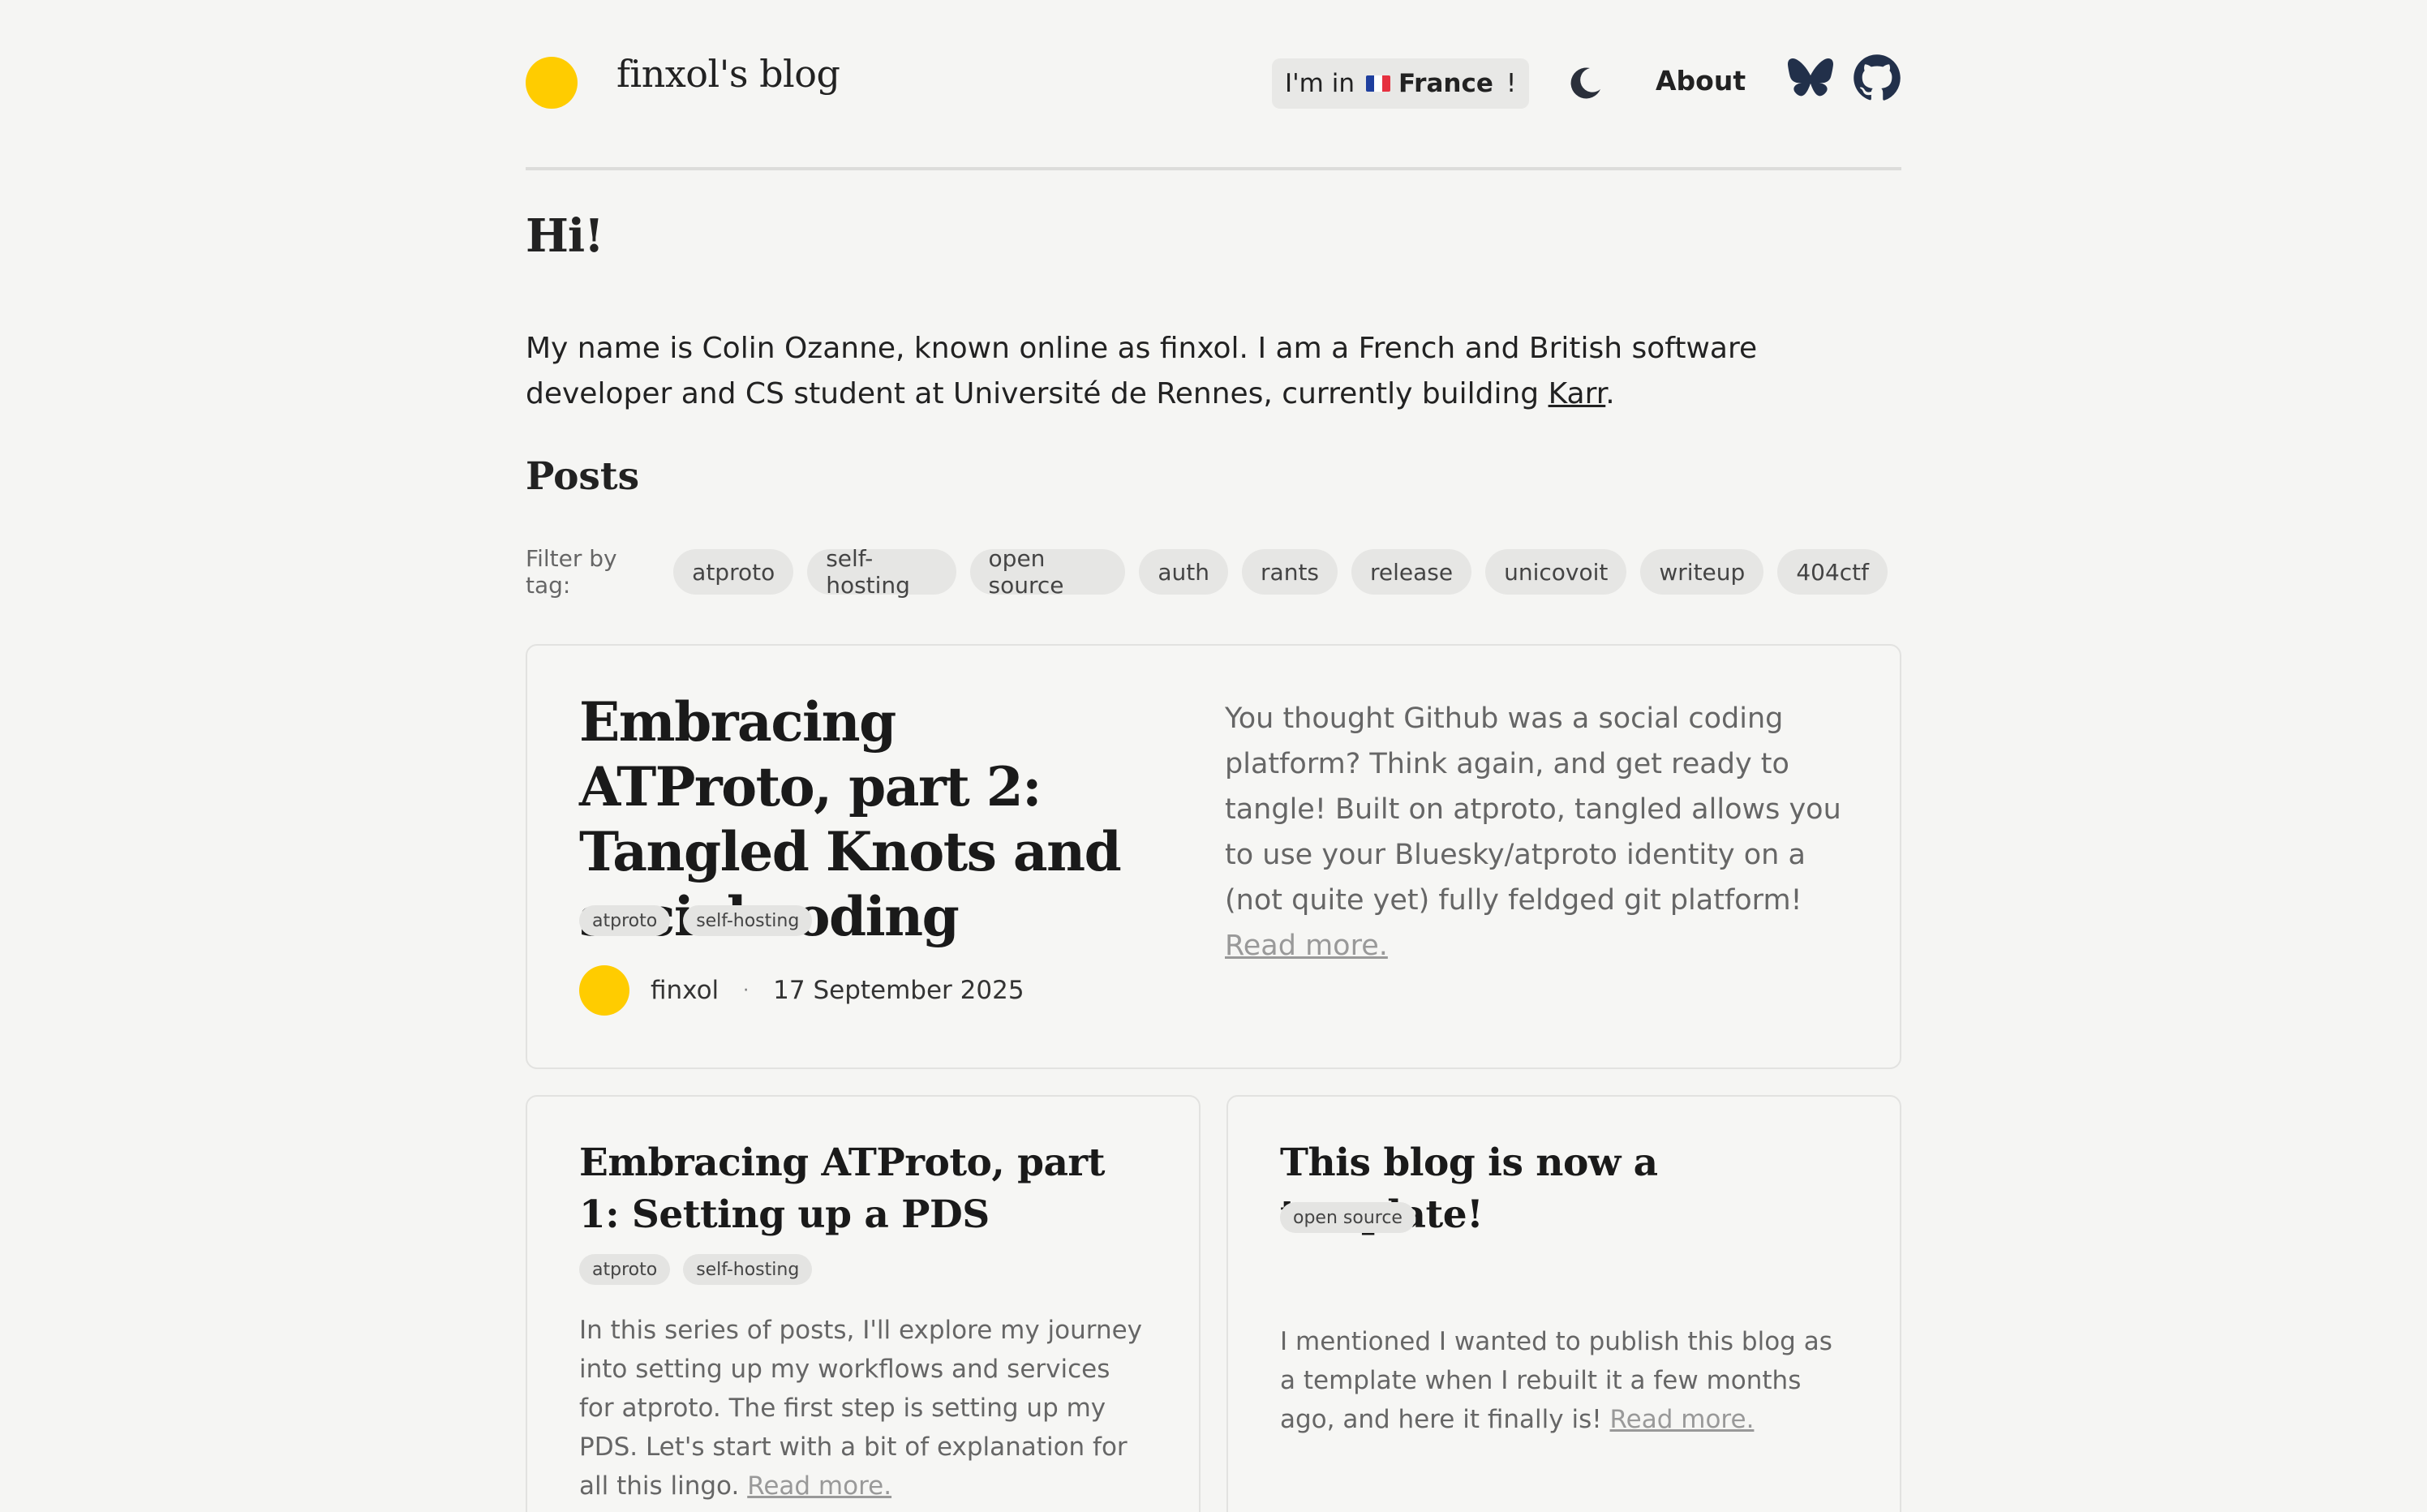 The width and height of the screenshot is (2427, 1512). Describe the element at coordinates (1290, 572) in the screenshot. I see `filter-tag-rants: rants` at that location.